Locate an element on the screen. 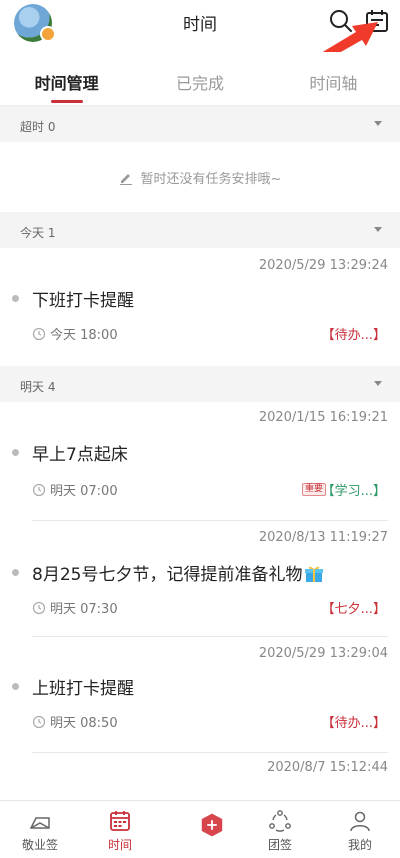  nav-item-team: 团签 is located at coordinates (280, 829).